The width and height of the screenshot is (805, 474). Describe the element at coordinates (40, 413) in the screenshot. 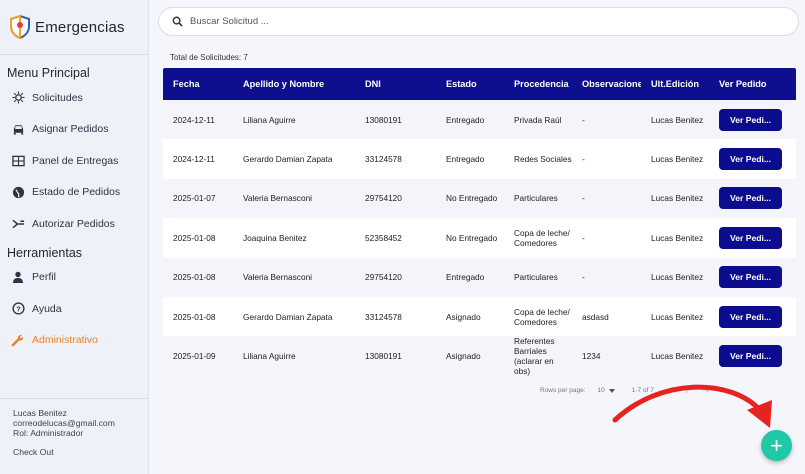

I see `user-name: Lucas Benitez` at that location.